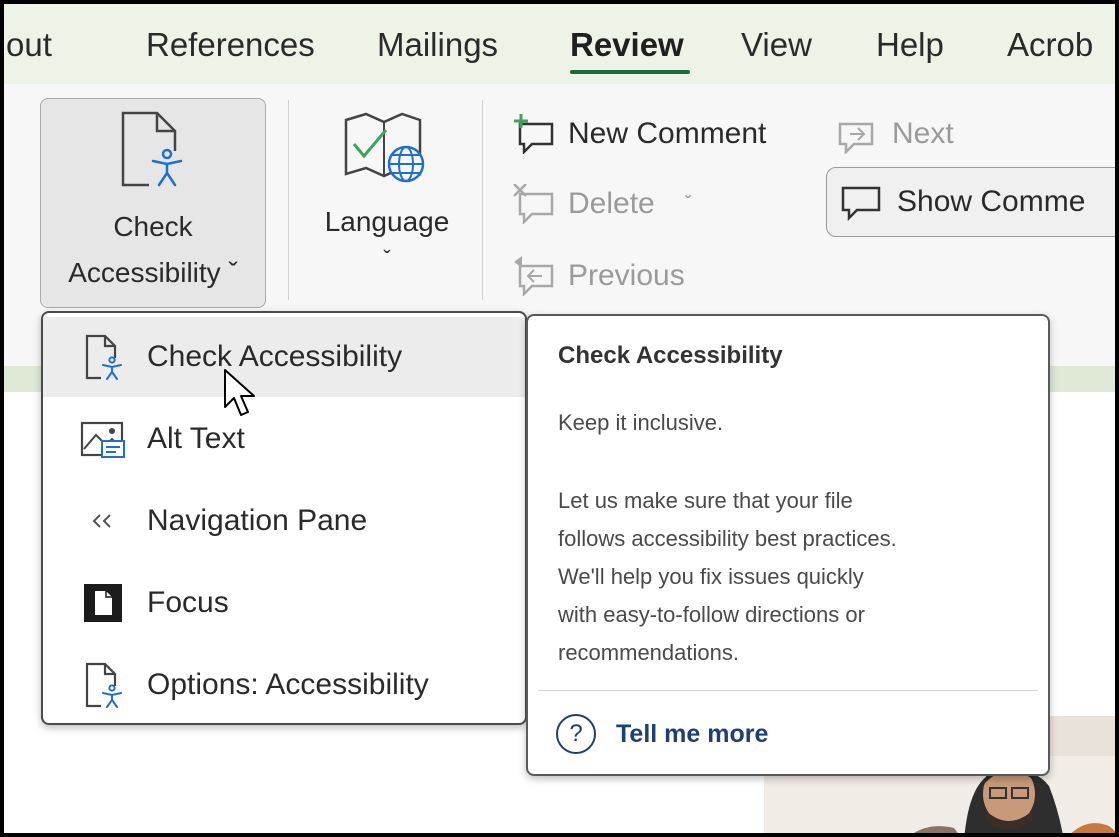 This screenshot has width=1119, height=837. What do you see at coordinates (103, 603) in the screenshot?
I see `focus-icon` at bounding box center [103, 603].